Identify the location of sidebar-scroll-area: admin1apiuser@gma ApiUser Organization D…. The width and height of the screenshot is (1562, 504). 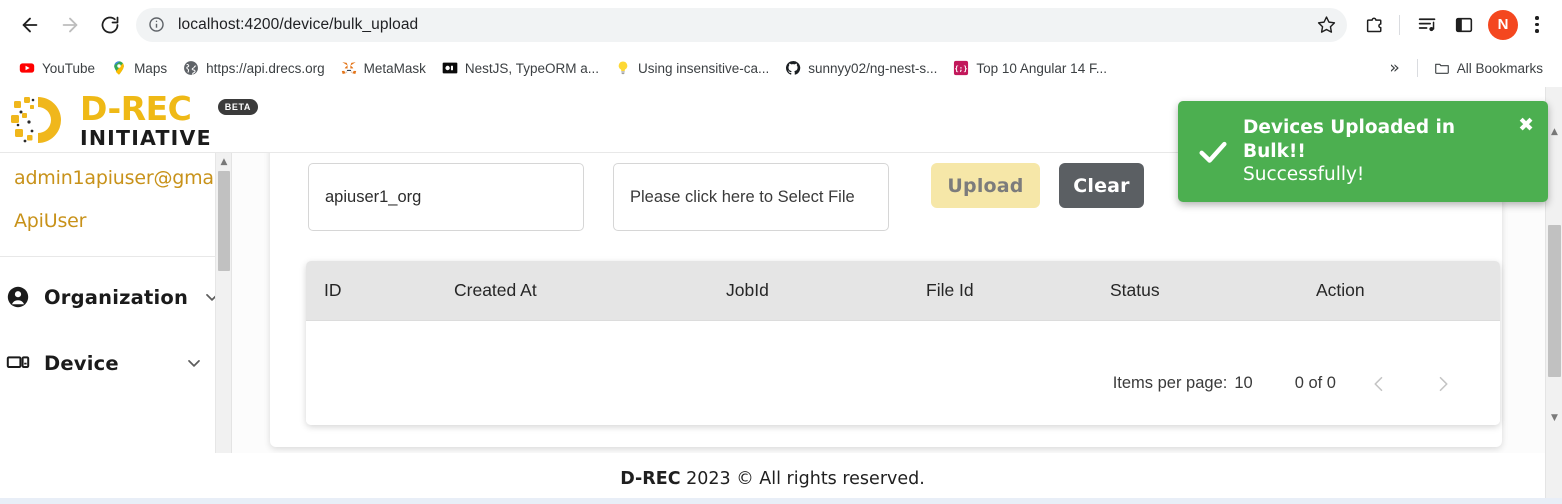
(108, 328).